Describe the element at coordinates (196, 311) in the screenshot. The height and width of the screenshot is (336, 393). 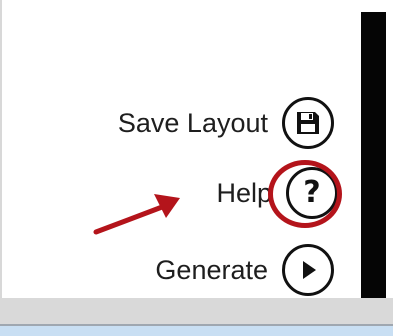
I see `panel-bottom-border` at that location.